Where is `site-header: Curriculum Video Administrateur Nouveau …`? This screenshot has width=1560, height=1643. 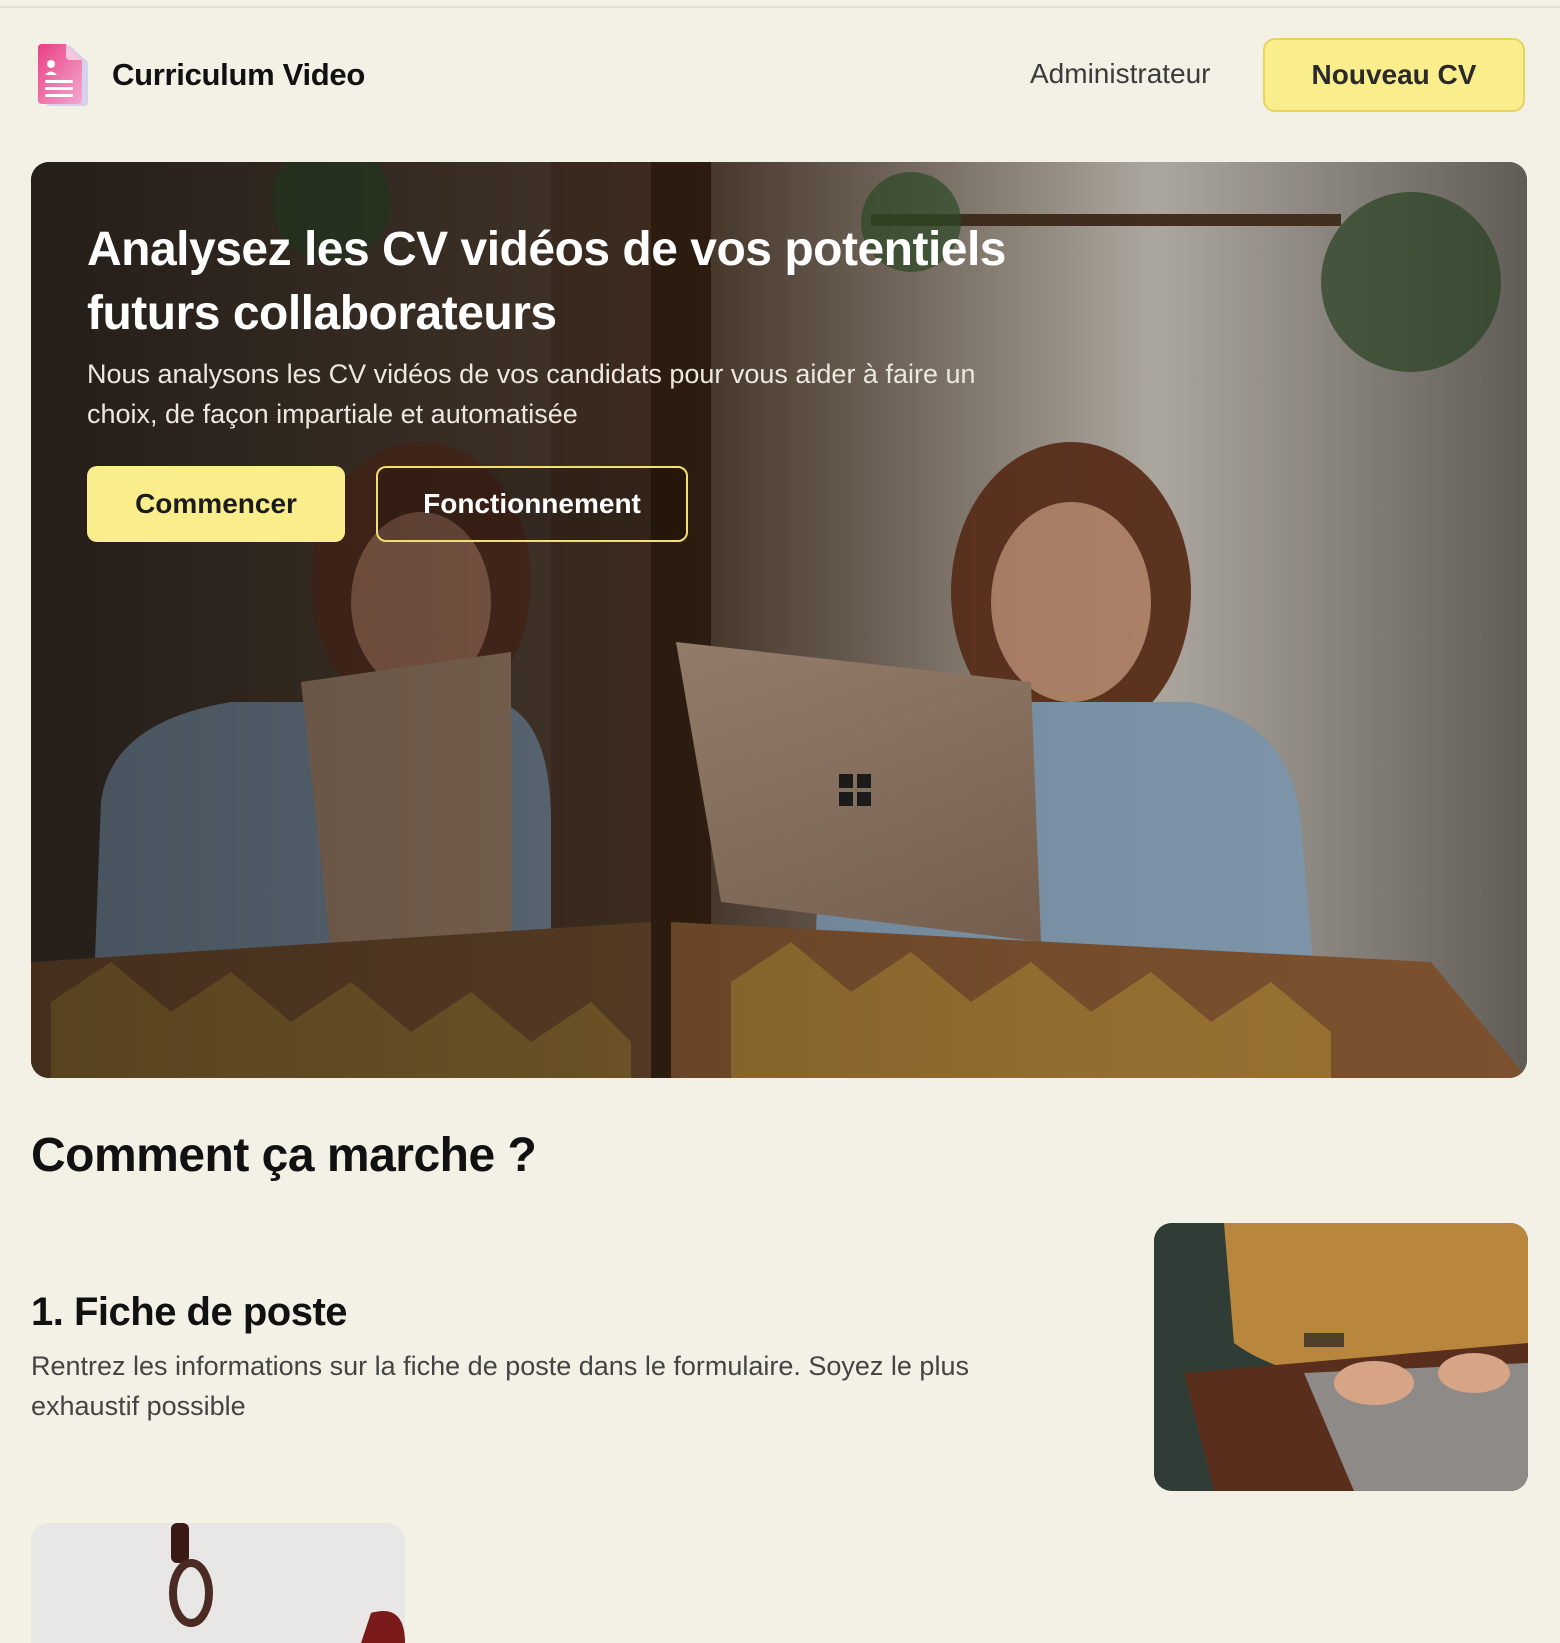 site-header: Curriculum Video Administrateur Nouveau … is located at coordinates (780, 75).